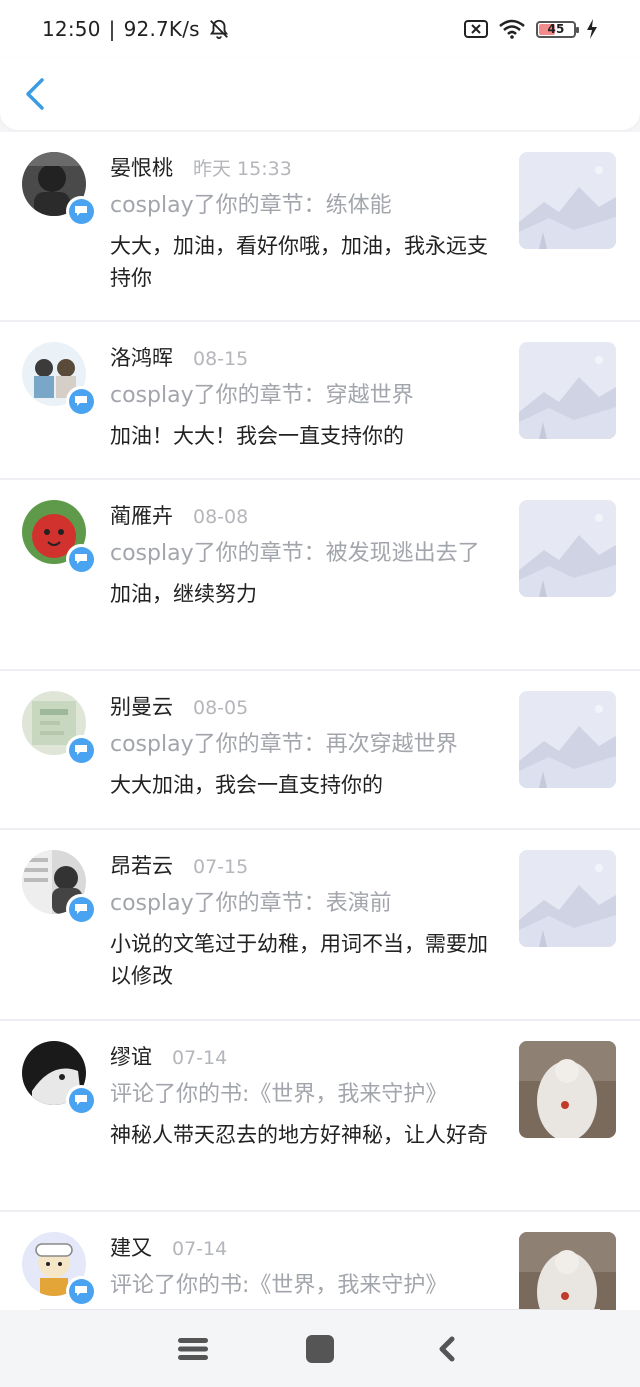  I want to click on list-item: 蔺雁卉 08-08 cosplay了你的章节：被发现逃出去了 加油，继续努力, so click(320, 575).